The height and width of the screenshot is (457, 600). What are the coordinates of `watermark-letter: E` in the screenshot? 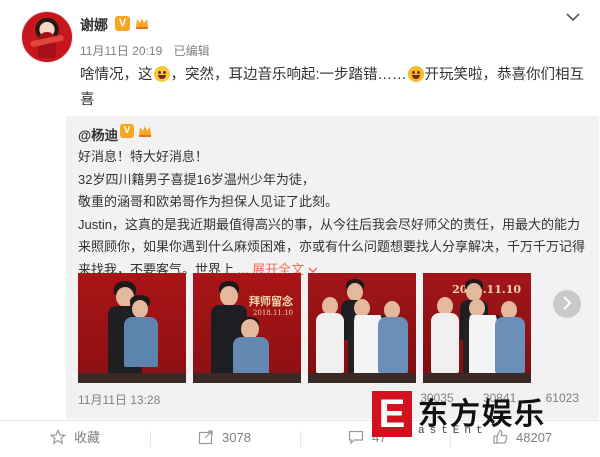 It's located at (392, 414).